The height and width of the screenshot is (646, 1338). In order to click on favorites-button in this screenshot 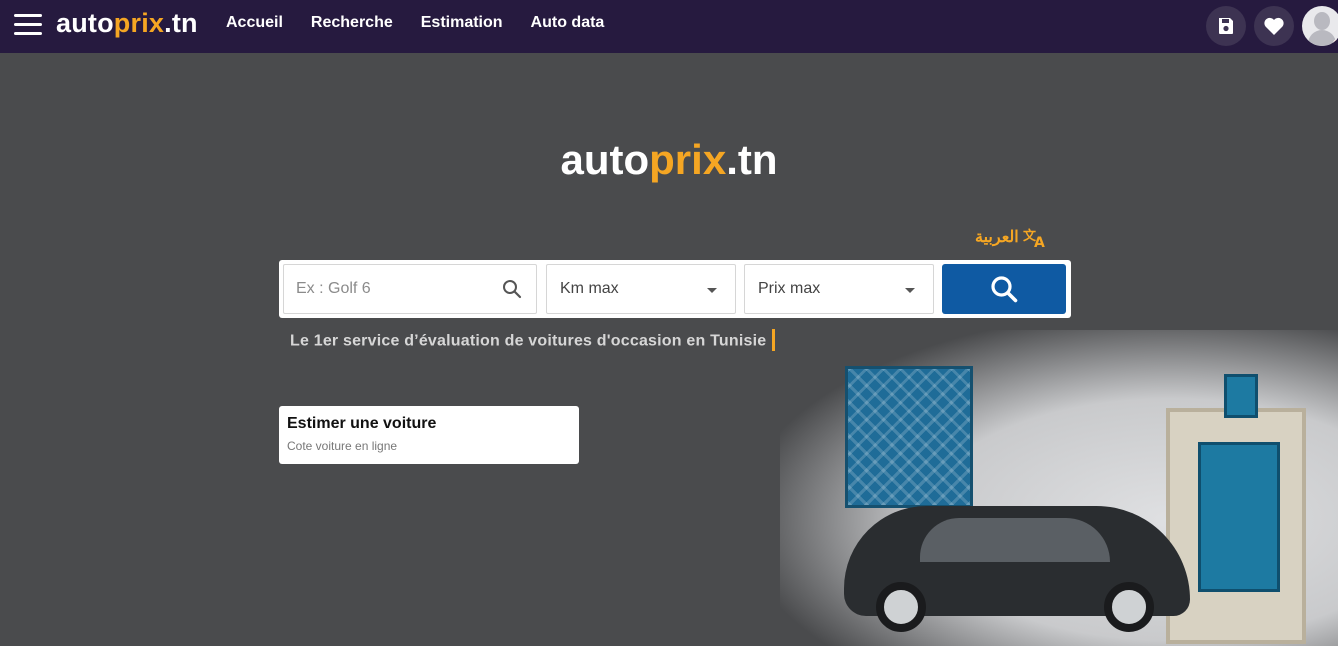, I will do `click(1274, 26)`.